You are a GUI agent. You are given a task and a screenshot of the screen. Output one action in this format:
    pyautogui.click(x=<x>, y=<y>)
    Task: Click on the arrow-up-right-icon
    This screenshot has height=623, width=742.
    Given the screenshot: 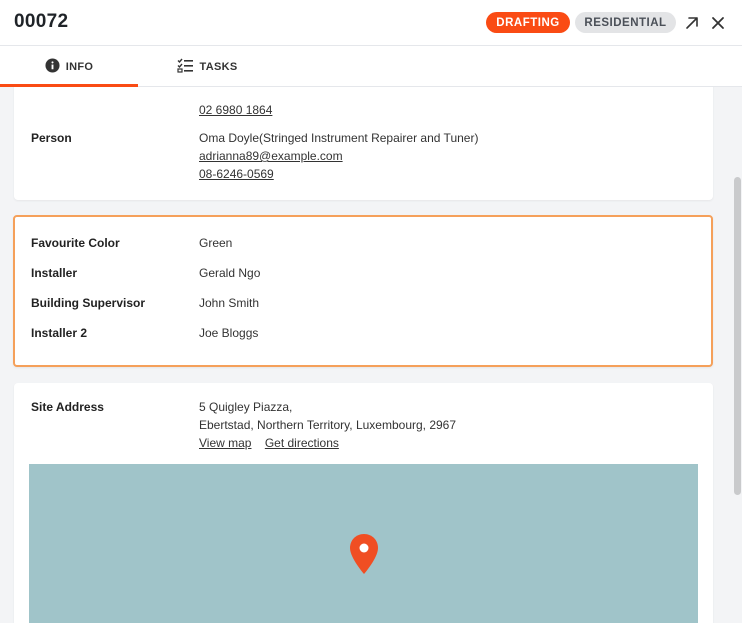 What is the action you would take?
    pyautogui.click(x=692, y=23)
    